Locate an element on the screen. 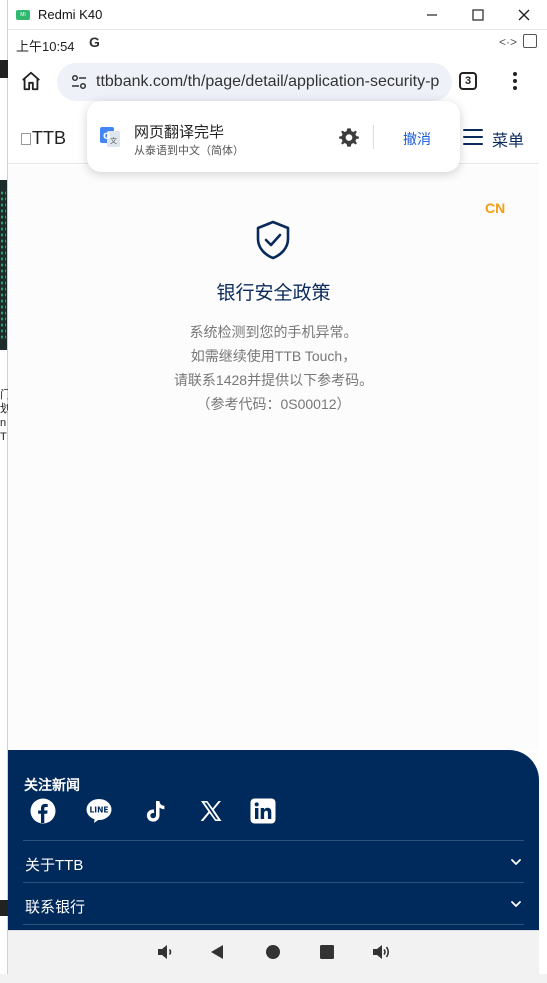 Image resolution: width=547 pixels, height=983 pixels. footer-row-about: 关于TTB is located at coordinates (273, 861).